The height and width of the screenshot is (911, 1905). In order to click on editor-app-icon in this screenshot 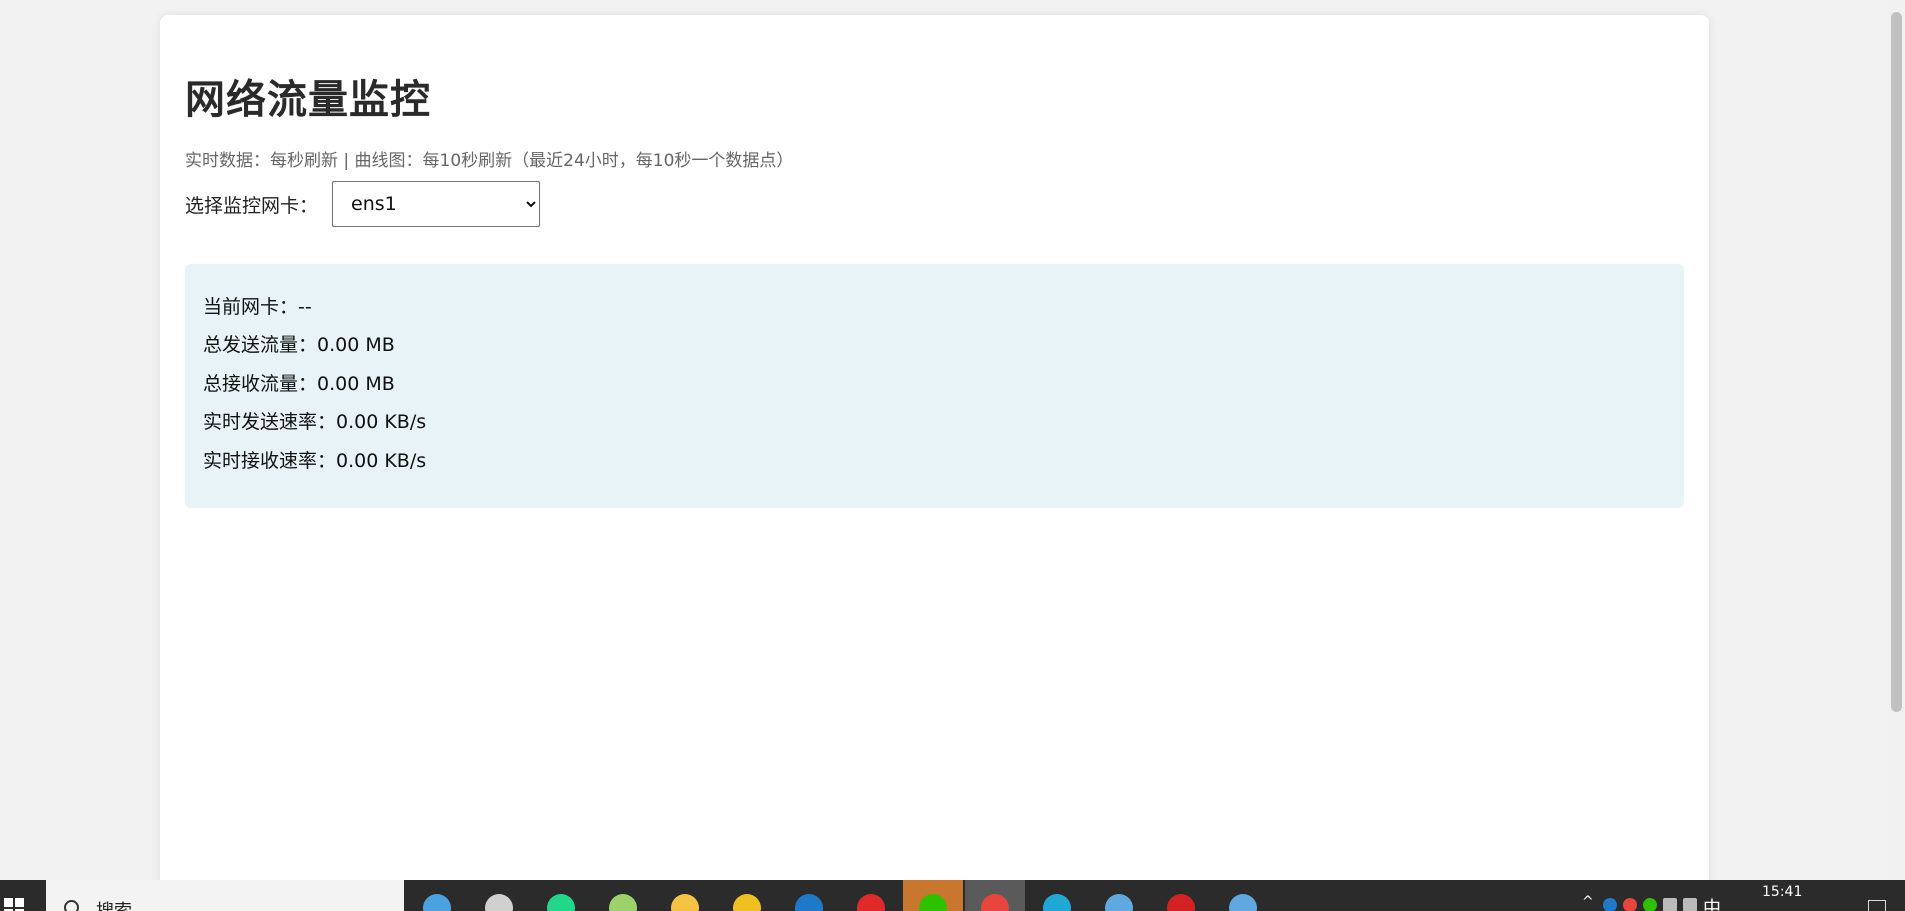, I will do `click(623, 902)`.